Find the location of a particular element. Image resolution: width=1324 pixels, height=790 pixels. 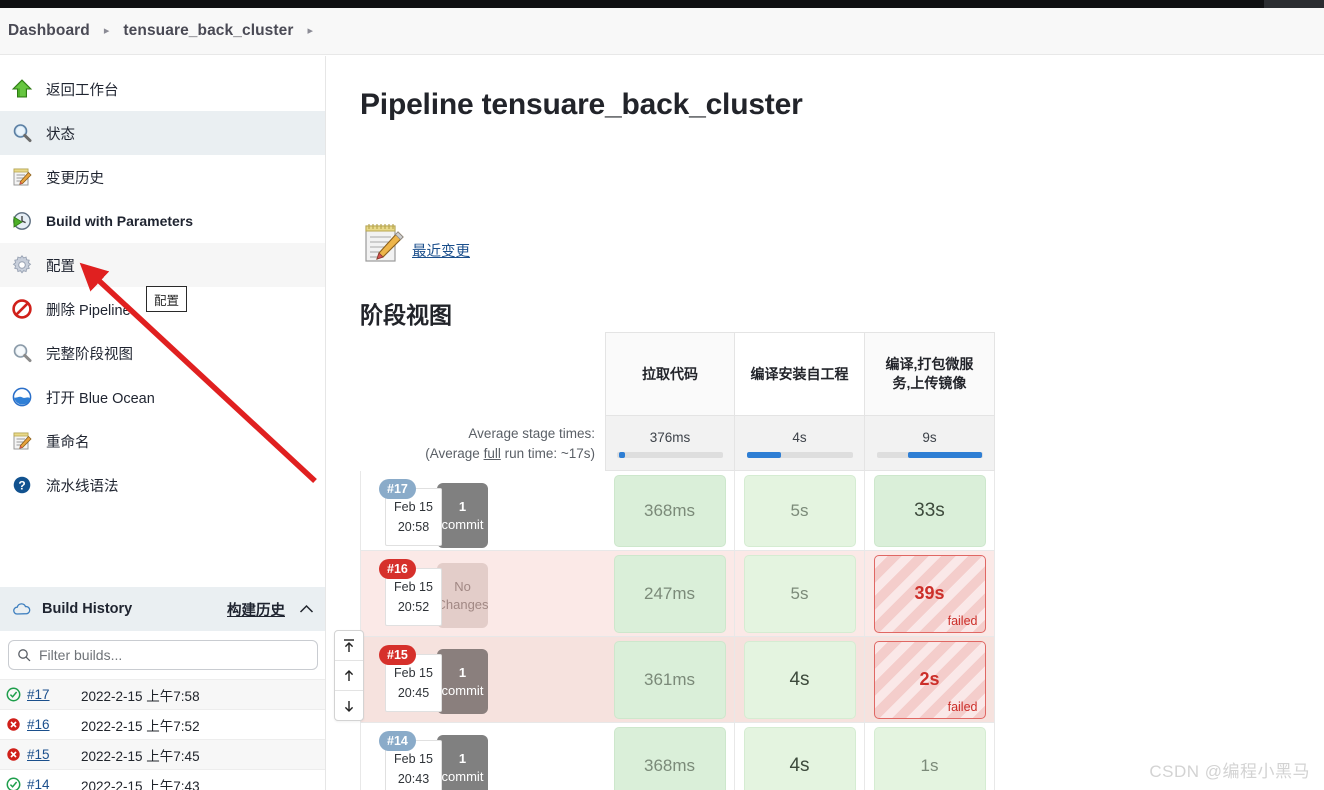

build-timestamp: 2022-2-15 上午7:45 is located at coordinates (140, 756).